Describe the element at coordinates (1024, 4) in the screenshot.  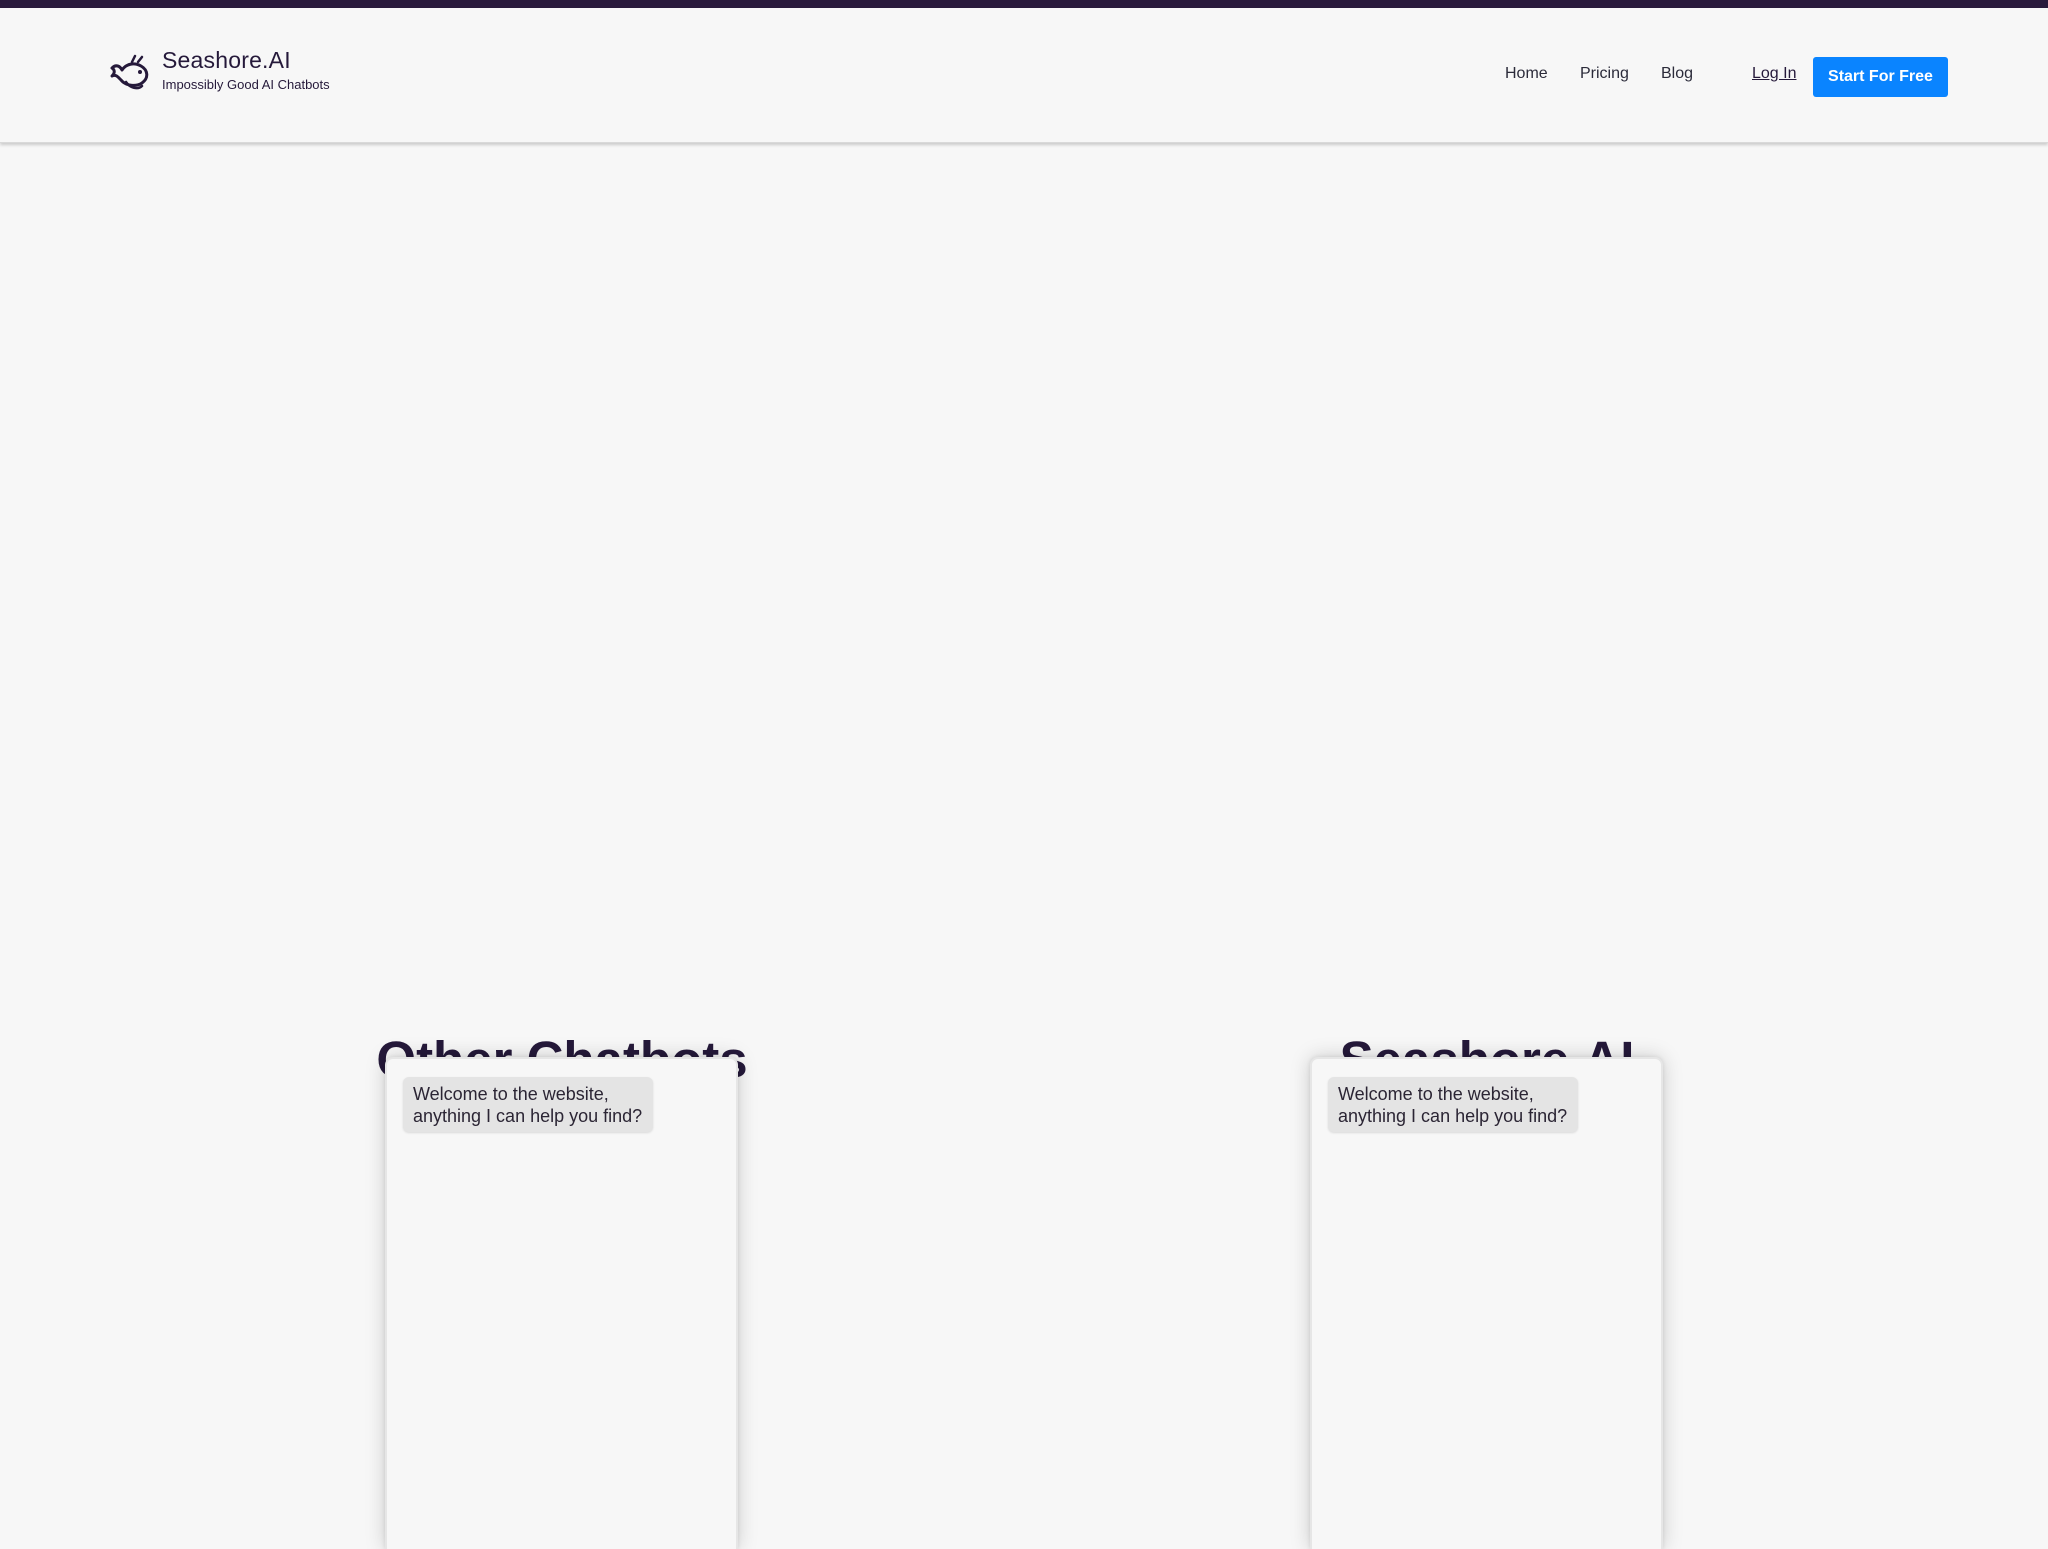
I see `top-strip` at that location.